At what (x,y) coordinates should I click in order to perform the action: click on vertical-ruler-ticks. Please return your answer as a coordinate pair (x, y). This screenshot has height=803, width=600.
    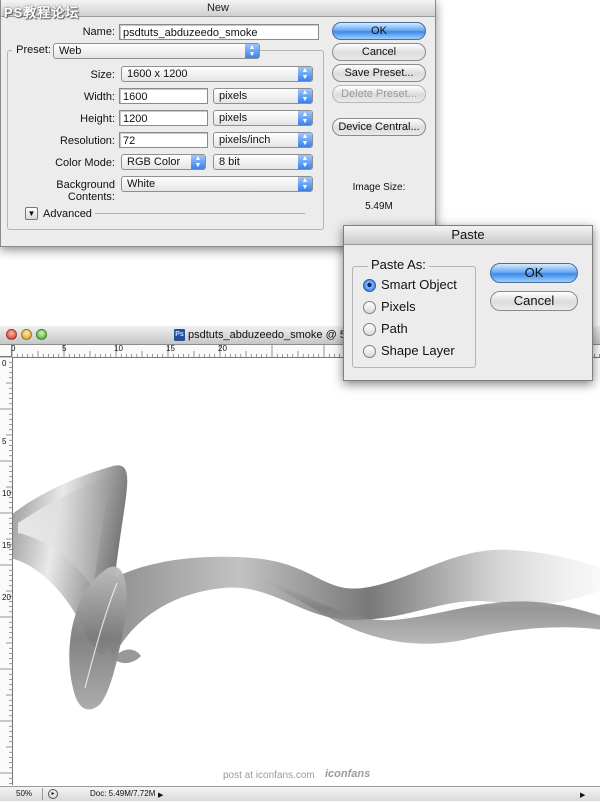
    Looking at the image, I should click on (6, 570).